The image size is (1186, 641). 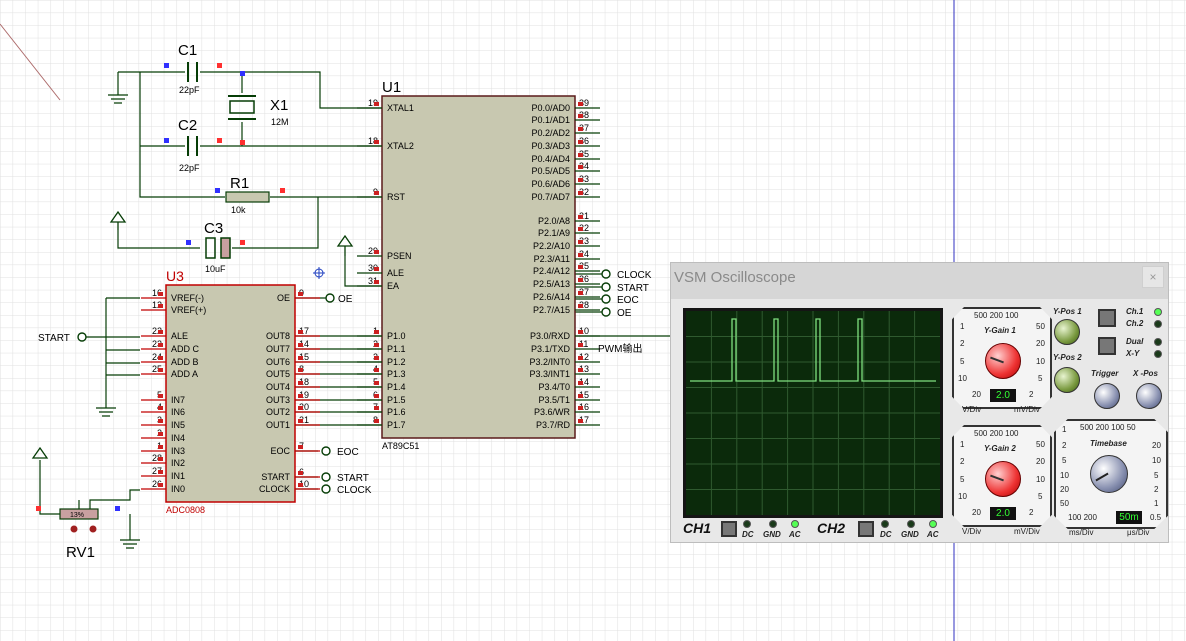 What do you see at coordinates (1040, 361) in the screenshot?
I see `ygain1-r2: 10` at bounding box center [1040, 361].